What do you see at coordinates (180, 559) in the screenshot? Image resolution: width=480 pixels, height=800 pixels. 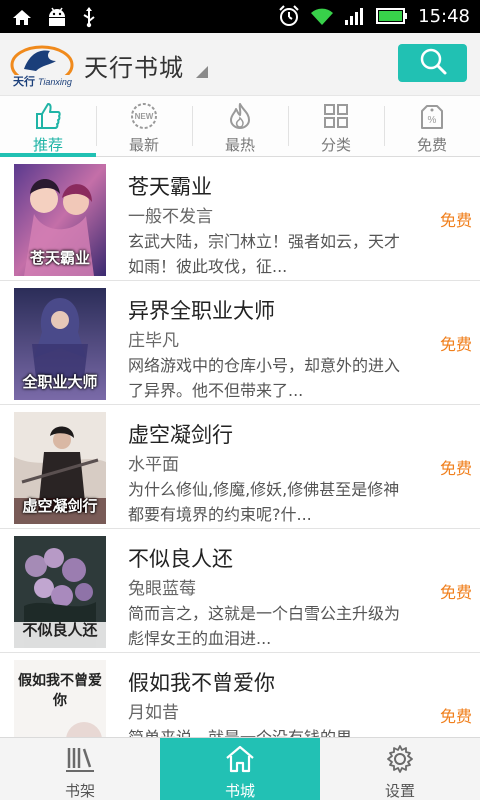 I see `book-title: 不似良人还` at bounding box center [180, 559].